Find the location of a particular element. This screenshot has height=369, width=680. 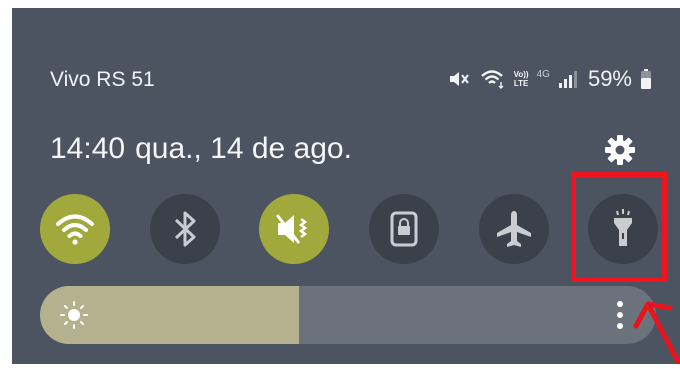

battery-icon is located at coordinates (646, 79).